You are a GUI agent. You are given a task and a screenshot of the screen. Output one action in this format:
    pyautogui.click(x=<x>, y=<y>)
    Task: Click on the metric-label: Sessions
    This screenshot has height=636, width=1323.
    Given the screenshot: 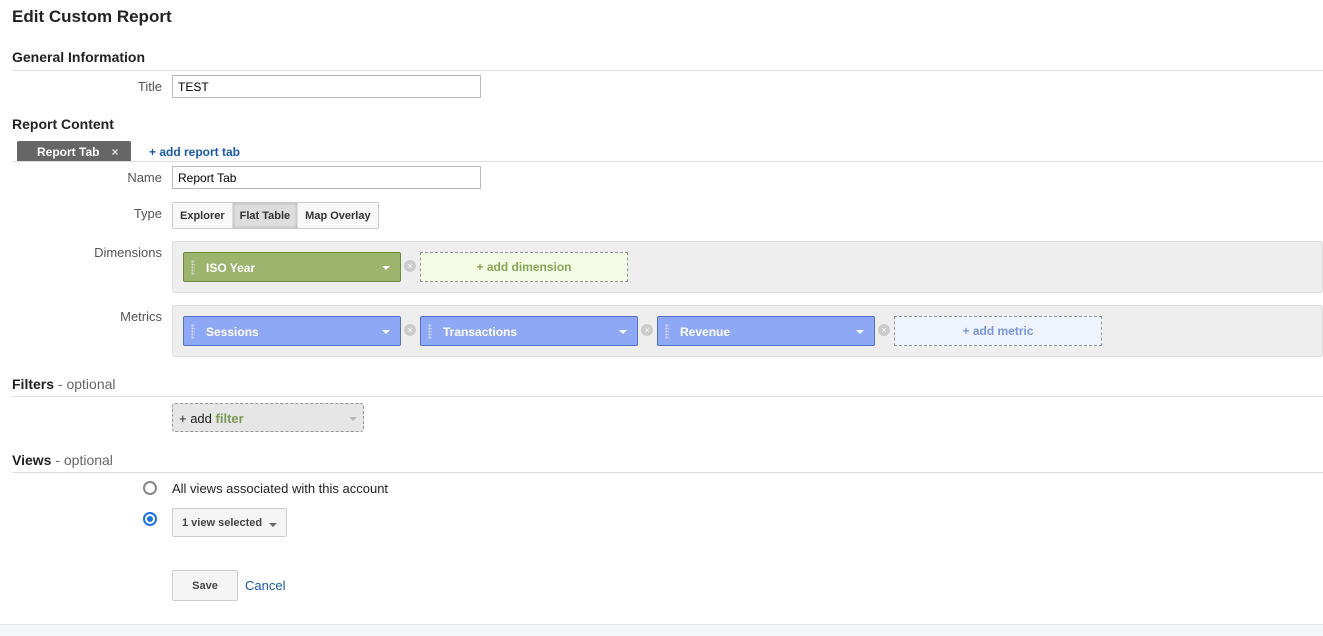 What is the action you would take?
    pyautogui.click(x=232, y=332)
    